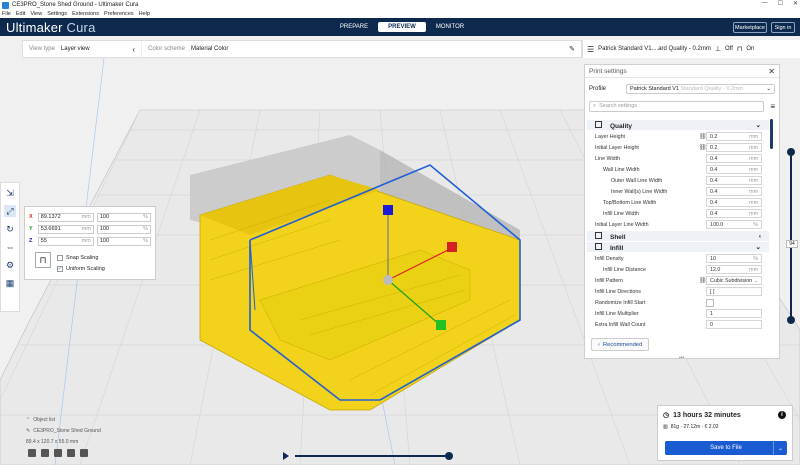 The width and height of the screenshot is (800, 465). Describe the element at coordinates (354, 27) in the screenshot. I see `stage-prepare: PREPARE` at that location.